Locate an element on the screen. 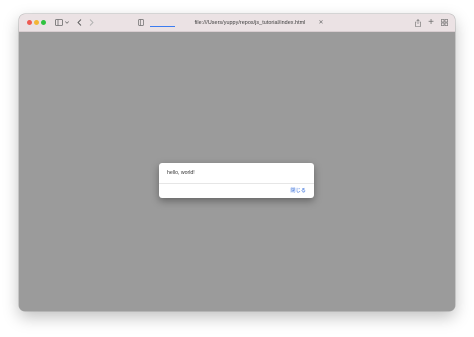 The image size is (474, 337). zoom-window-button is located at coordinates (43, 22).